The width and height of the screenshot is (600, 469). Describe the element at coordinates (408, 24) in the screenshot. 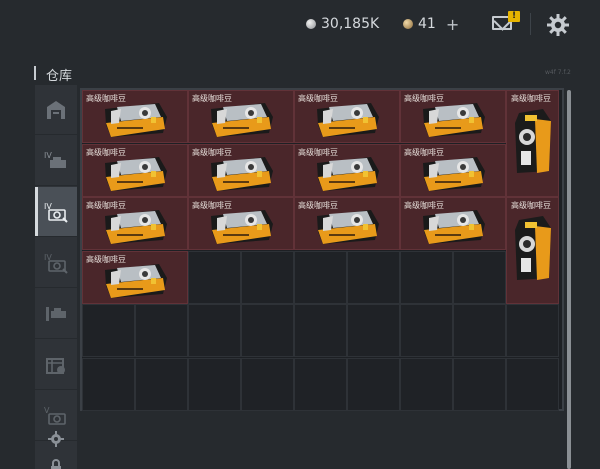

I see `bronze-coin-icon` at that location.